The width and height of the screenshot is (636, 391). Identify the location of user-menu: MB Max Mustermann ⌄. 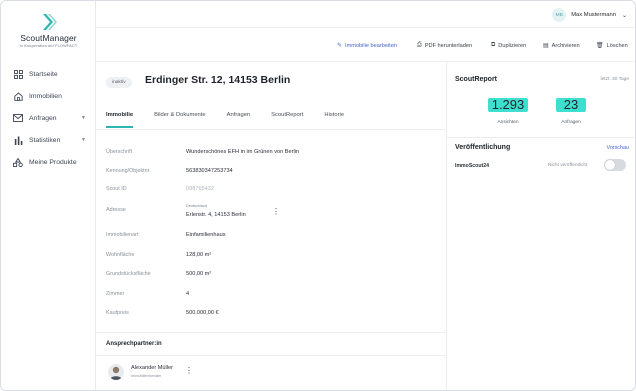
(589, 15).